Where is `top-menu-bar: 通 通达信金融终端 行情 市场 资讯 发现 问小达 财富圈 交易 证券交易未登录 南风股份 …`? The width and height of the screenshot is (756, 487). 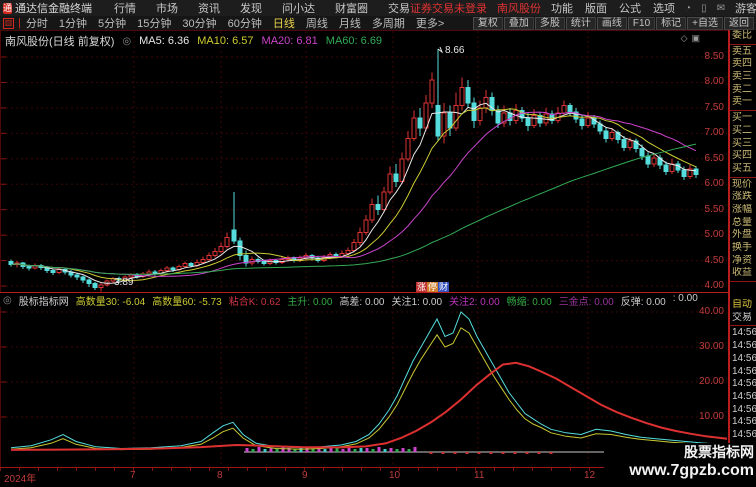 top-menu-bar: 通 通达信金融终端 行情 市场 资讯 发现 问小达 财富圈 交易 证券交易未登录 南风股份 … is located at coordinates (378, 8).